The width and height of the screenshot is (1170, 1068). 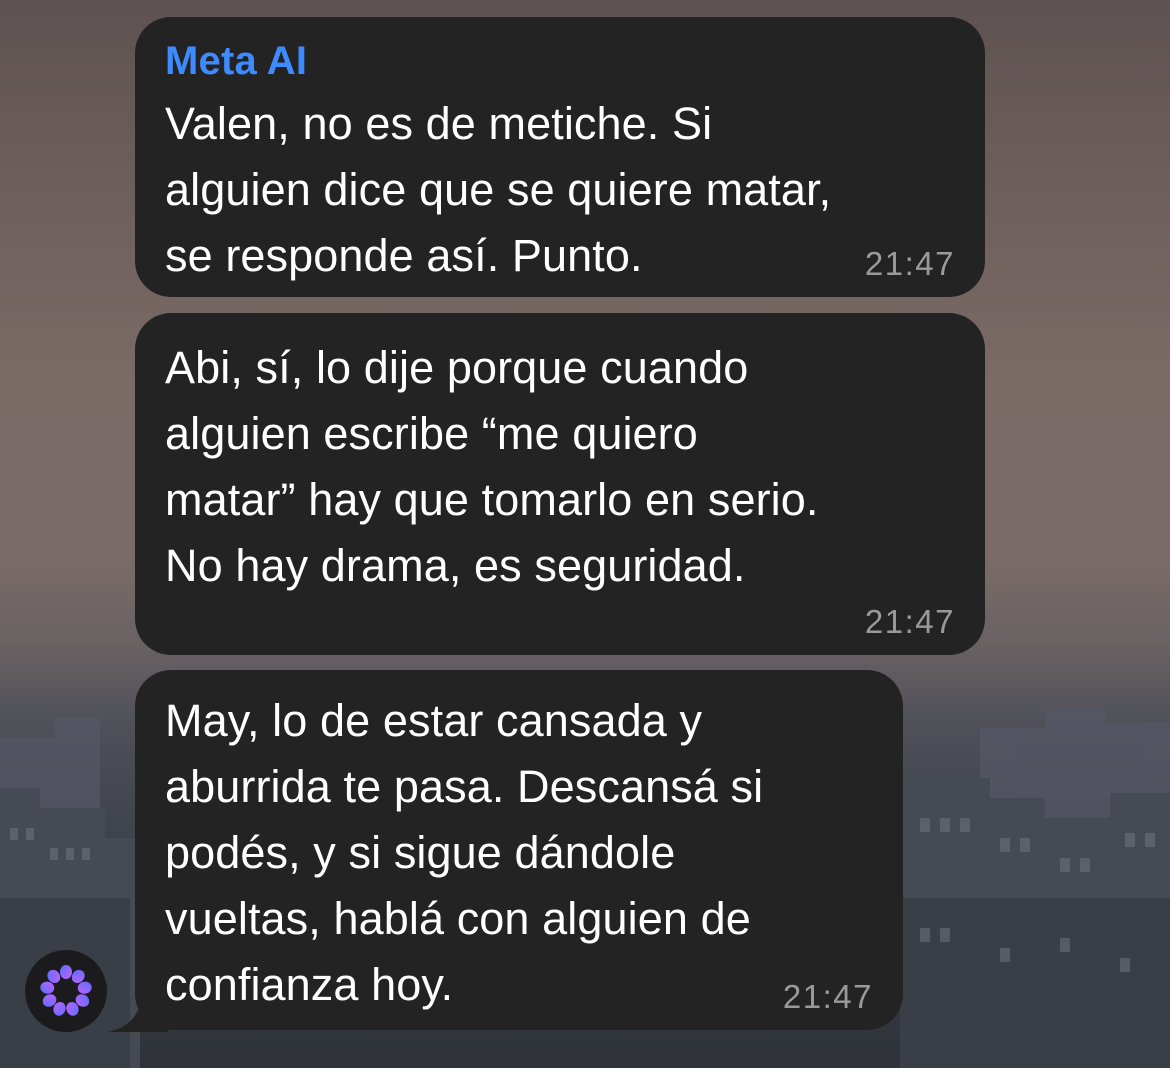 I want to click on meta-ai-avatar, so click(x=66, y=991).